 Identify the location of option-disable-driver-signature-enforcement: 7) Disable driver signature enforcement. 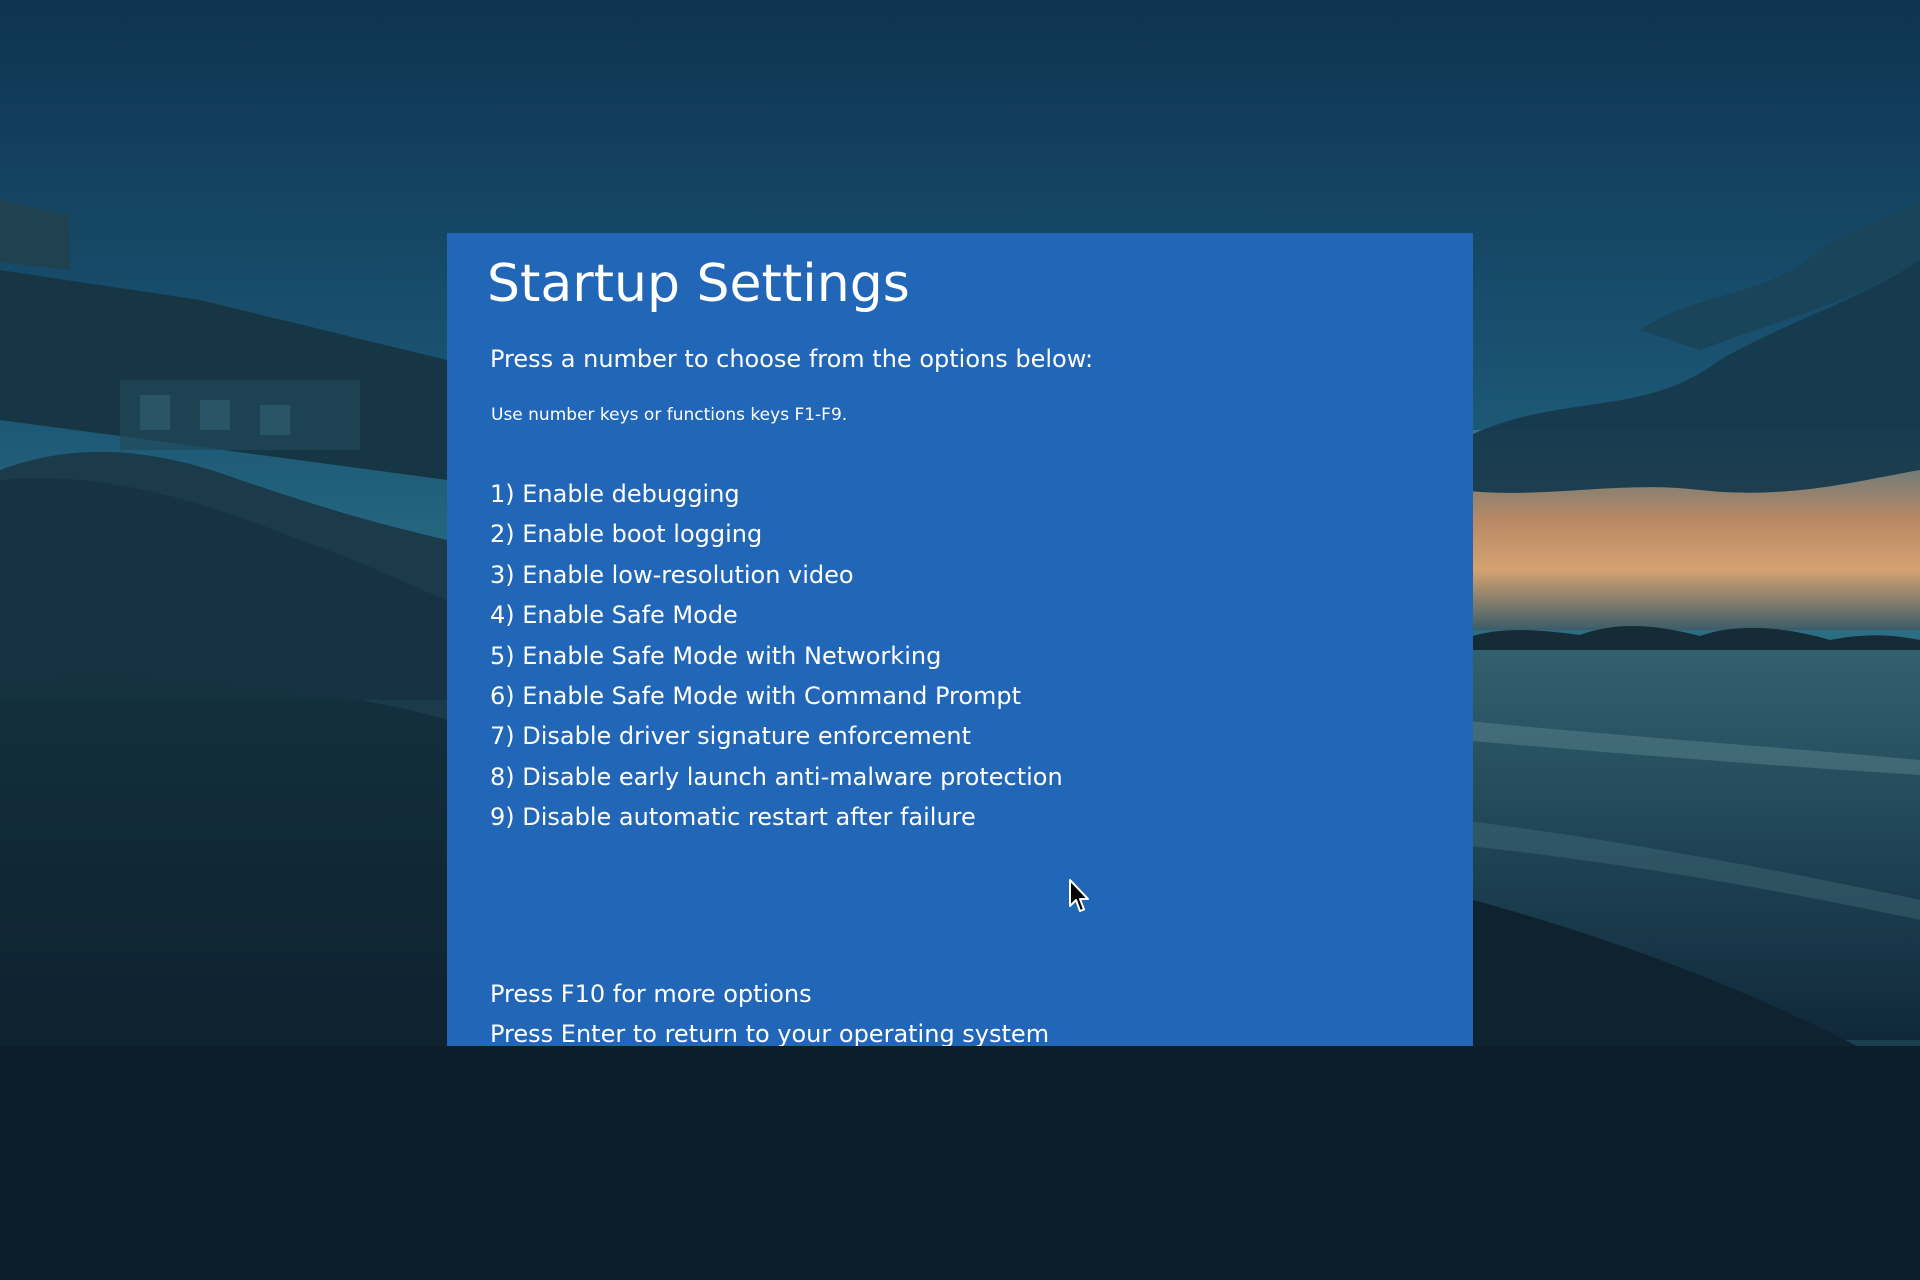
(776, 736).